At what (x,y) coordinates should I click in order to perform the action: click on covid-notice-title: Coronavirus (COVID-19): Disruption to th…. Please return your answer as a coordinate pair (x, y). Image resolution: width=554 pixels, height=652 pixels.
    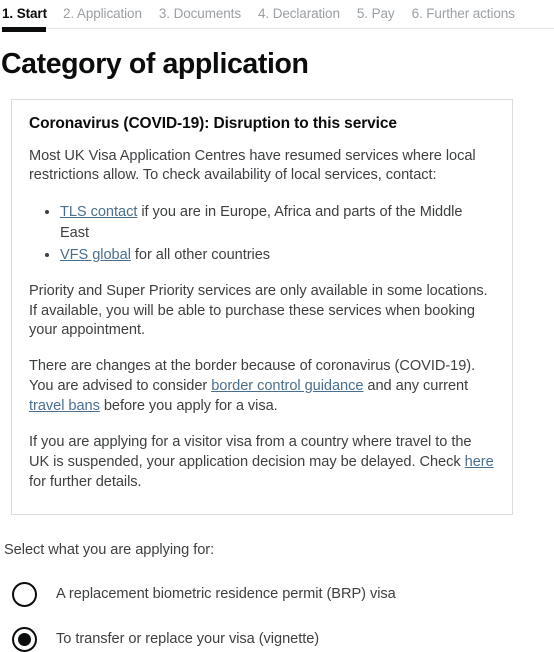
    Looking at the image, I should click on (213, 124).